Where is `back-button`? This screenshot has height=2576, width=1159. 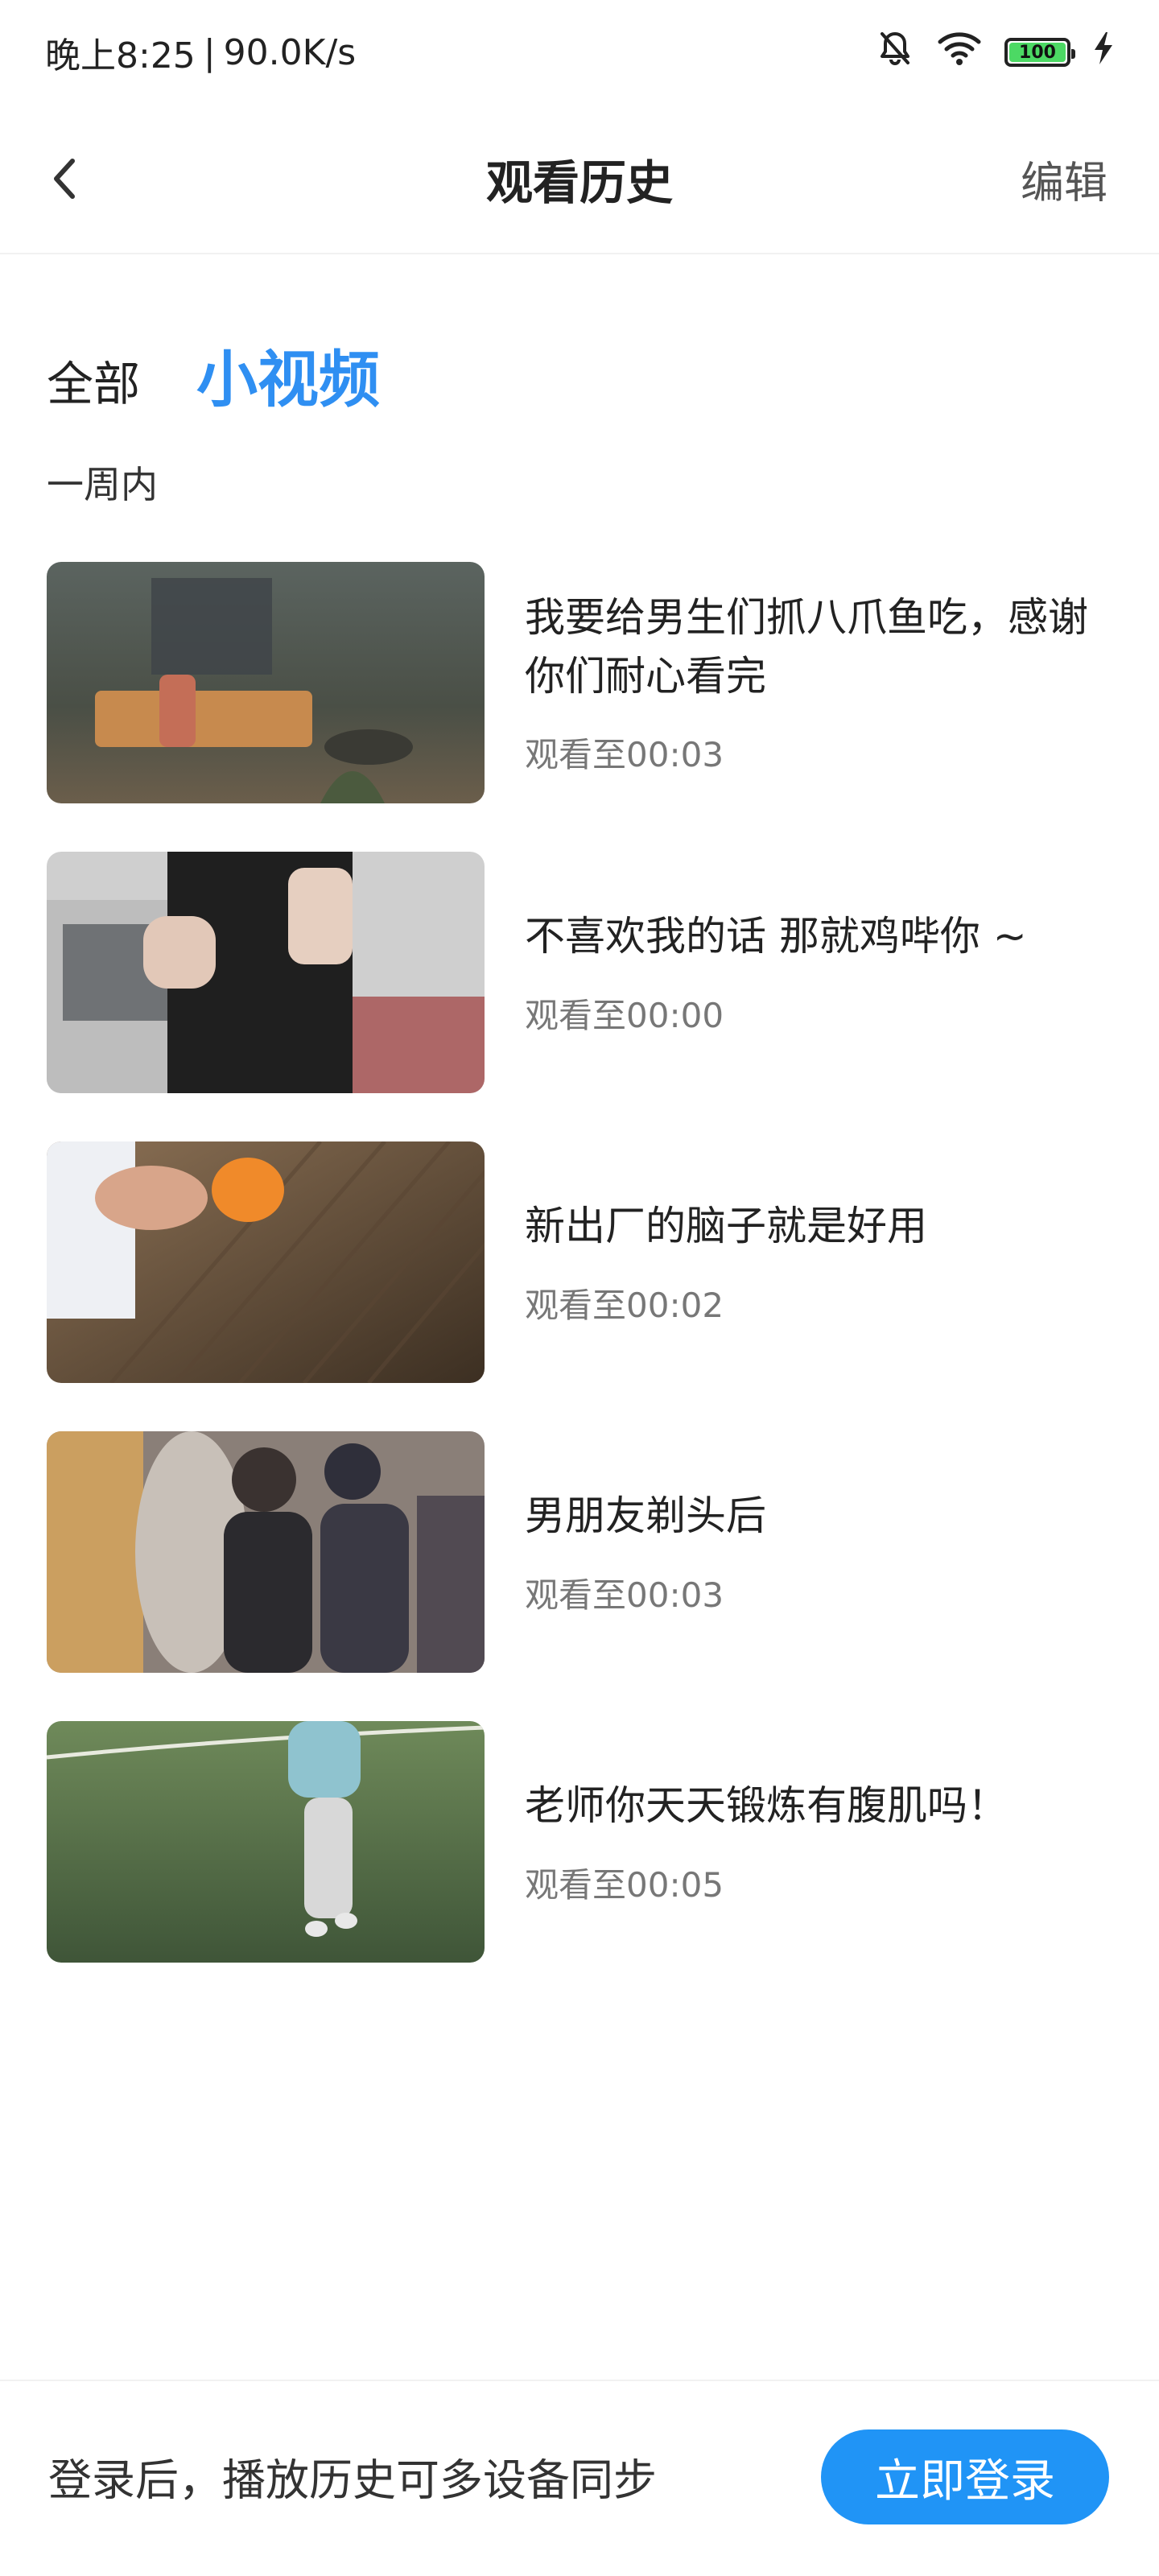 back-button is located at coordinates (64, 179).